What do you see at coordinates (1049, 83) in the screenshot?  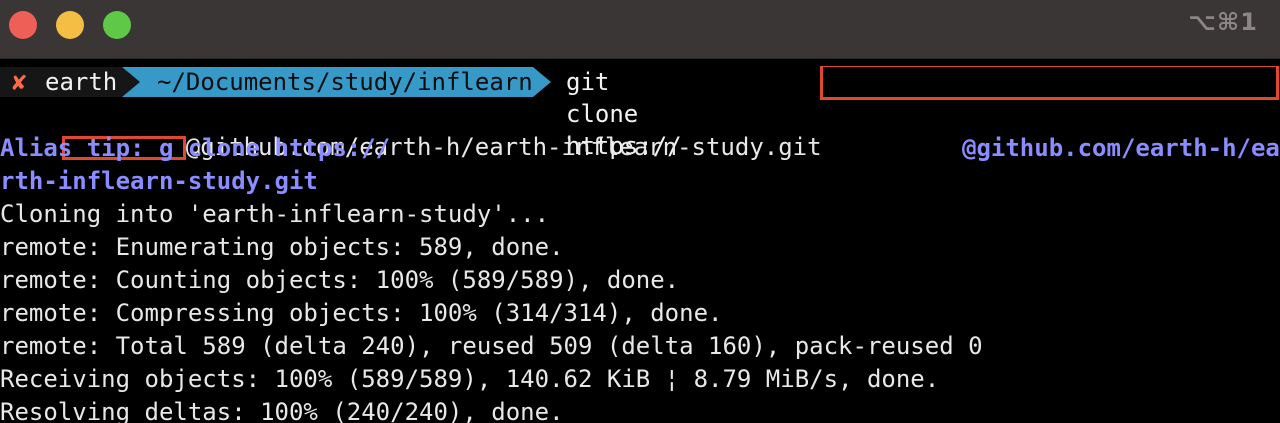 I see `redacted-token-box` at bounding box center [1049, 83].